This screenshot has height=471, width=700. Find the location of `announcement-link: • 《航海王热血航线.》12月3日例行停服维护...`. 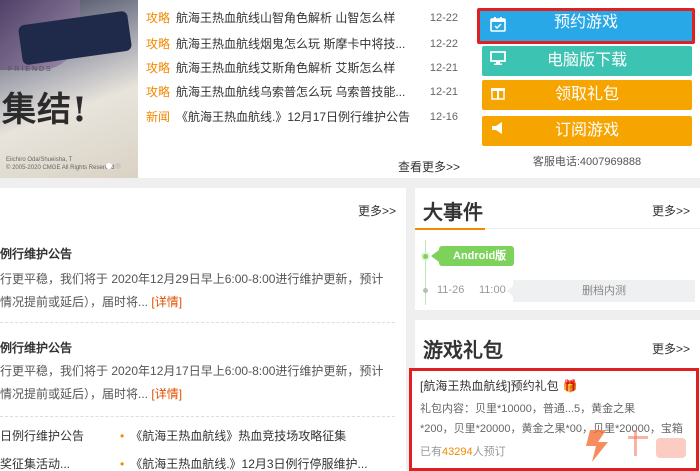

announcement-link: • 《航海王热血航线.》12月3日例行停服维护... is located at coordinates (244, 463).